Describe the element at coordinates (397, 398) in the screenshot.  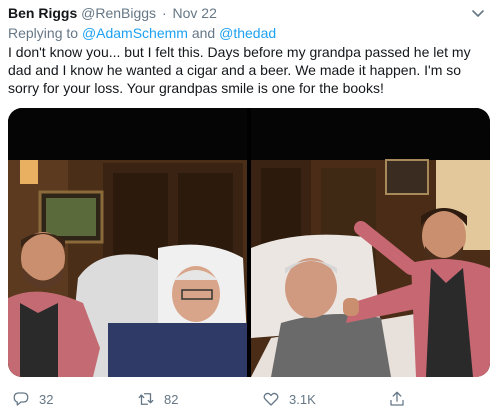
I see `share-icon` at that location.